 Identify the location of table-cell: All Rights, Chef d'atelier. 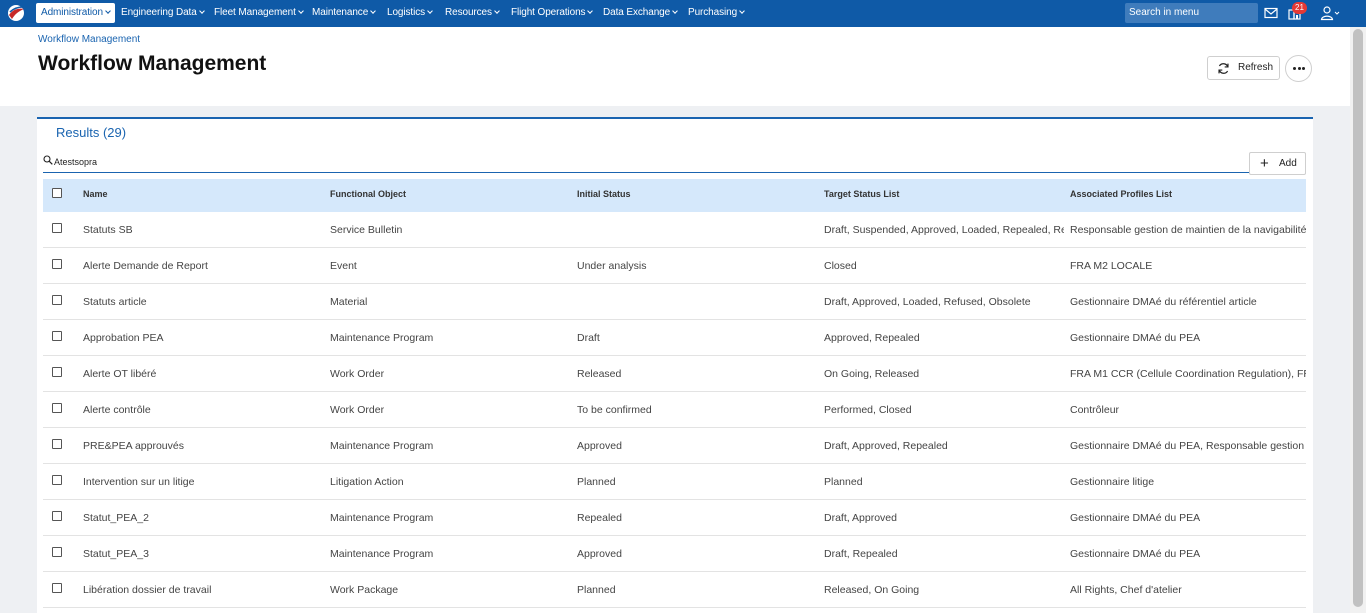
(1126, 590).